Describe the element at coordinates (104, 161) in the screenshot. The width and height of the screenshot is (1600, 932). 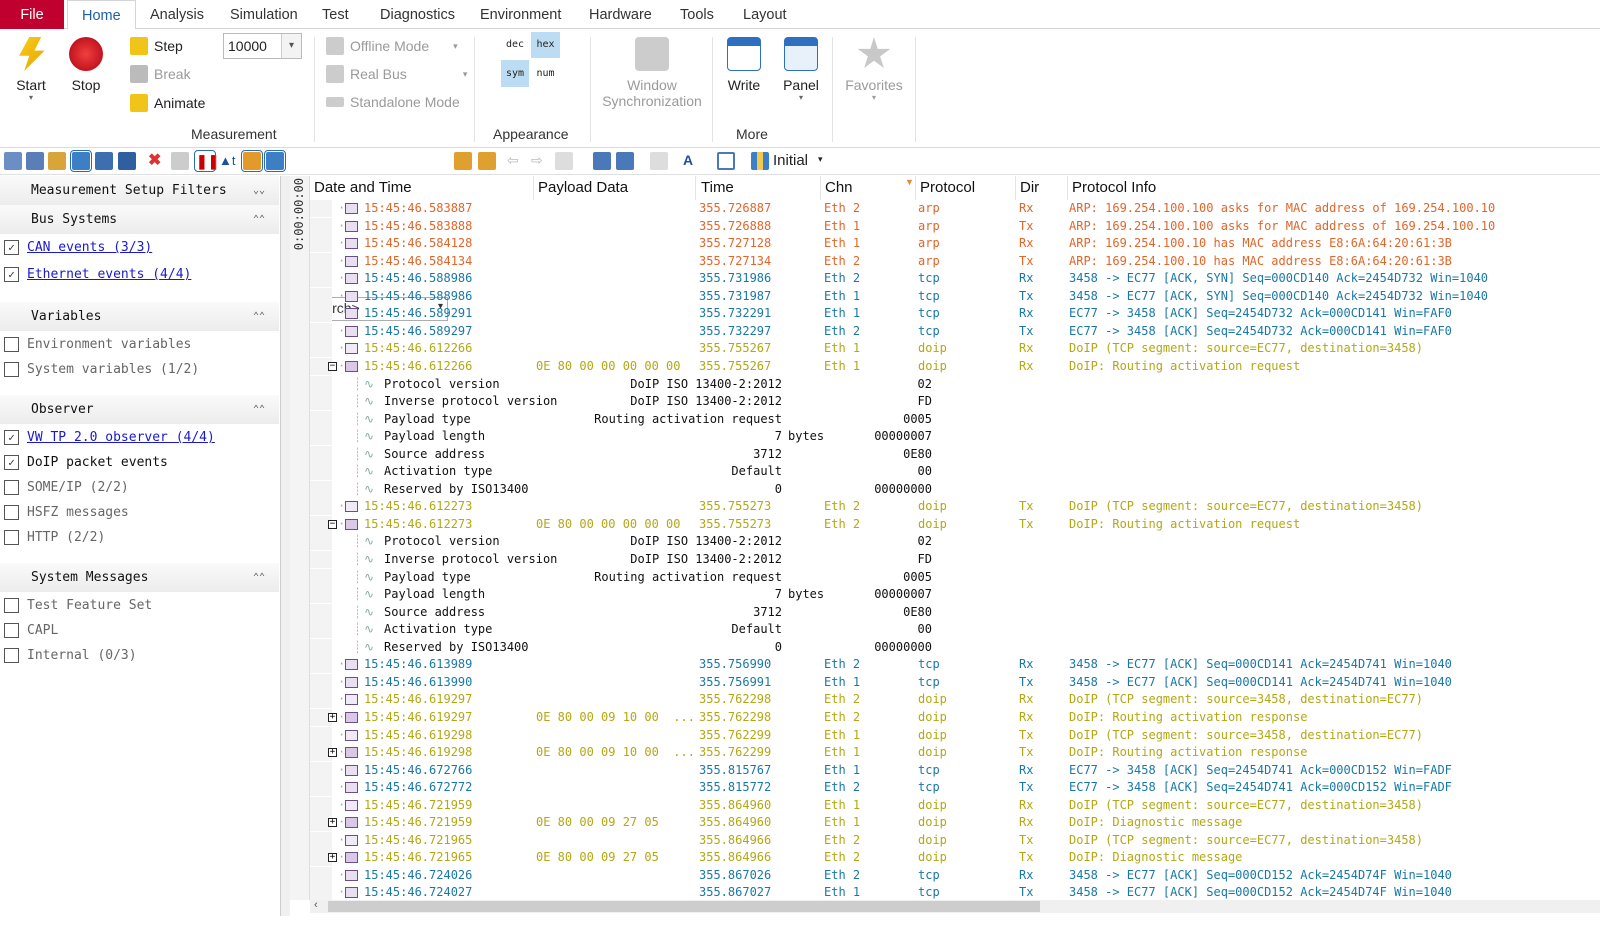
I see `filter-remove-icon` at that location.